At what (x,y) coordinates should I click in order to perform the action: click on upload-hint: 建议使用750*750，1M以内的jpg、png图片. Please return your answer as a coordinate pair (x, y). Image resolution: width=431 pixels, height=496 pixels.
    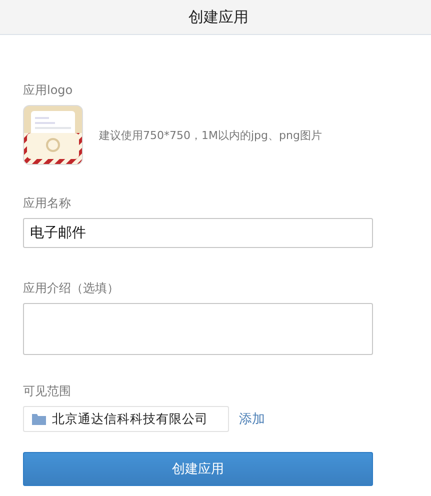
    Looking at the image, I should click on (210, 135).